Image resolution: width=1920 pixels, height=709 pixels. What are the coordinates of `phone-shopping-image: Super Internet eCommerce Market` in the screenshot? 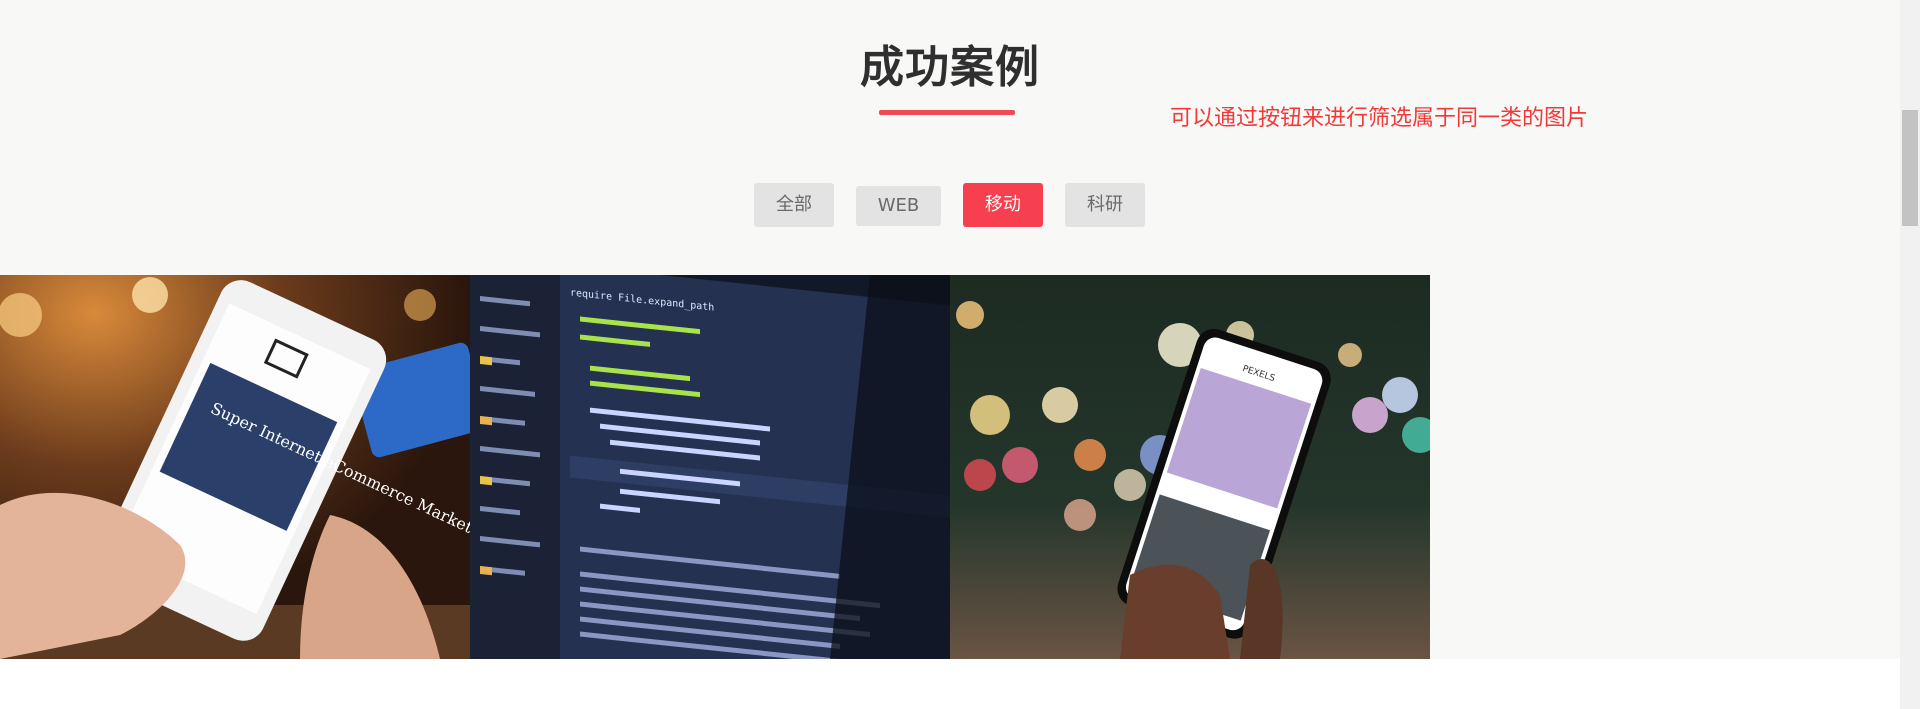 It's located at (235, 467).